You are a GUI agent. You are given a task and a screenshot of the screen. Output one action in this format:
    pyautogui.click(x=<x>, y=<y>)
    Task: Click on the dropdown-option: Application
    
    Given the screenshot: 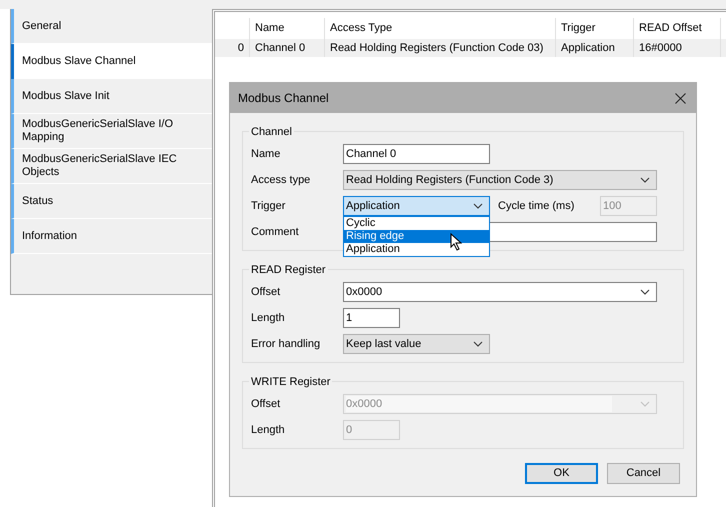 What is the action you would take?
    pyautogui.click(x=416, y=249)
    